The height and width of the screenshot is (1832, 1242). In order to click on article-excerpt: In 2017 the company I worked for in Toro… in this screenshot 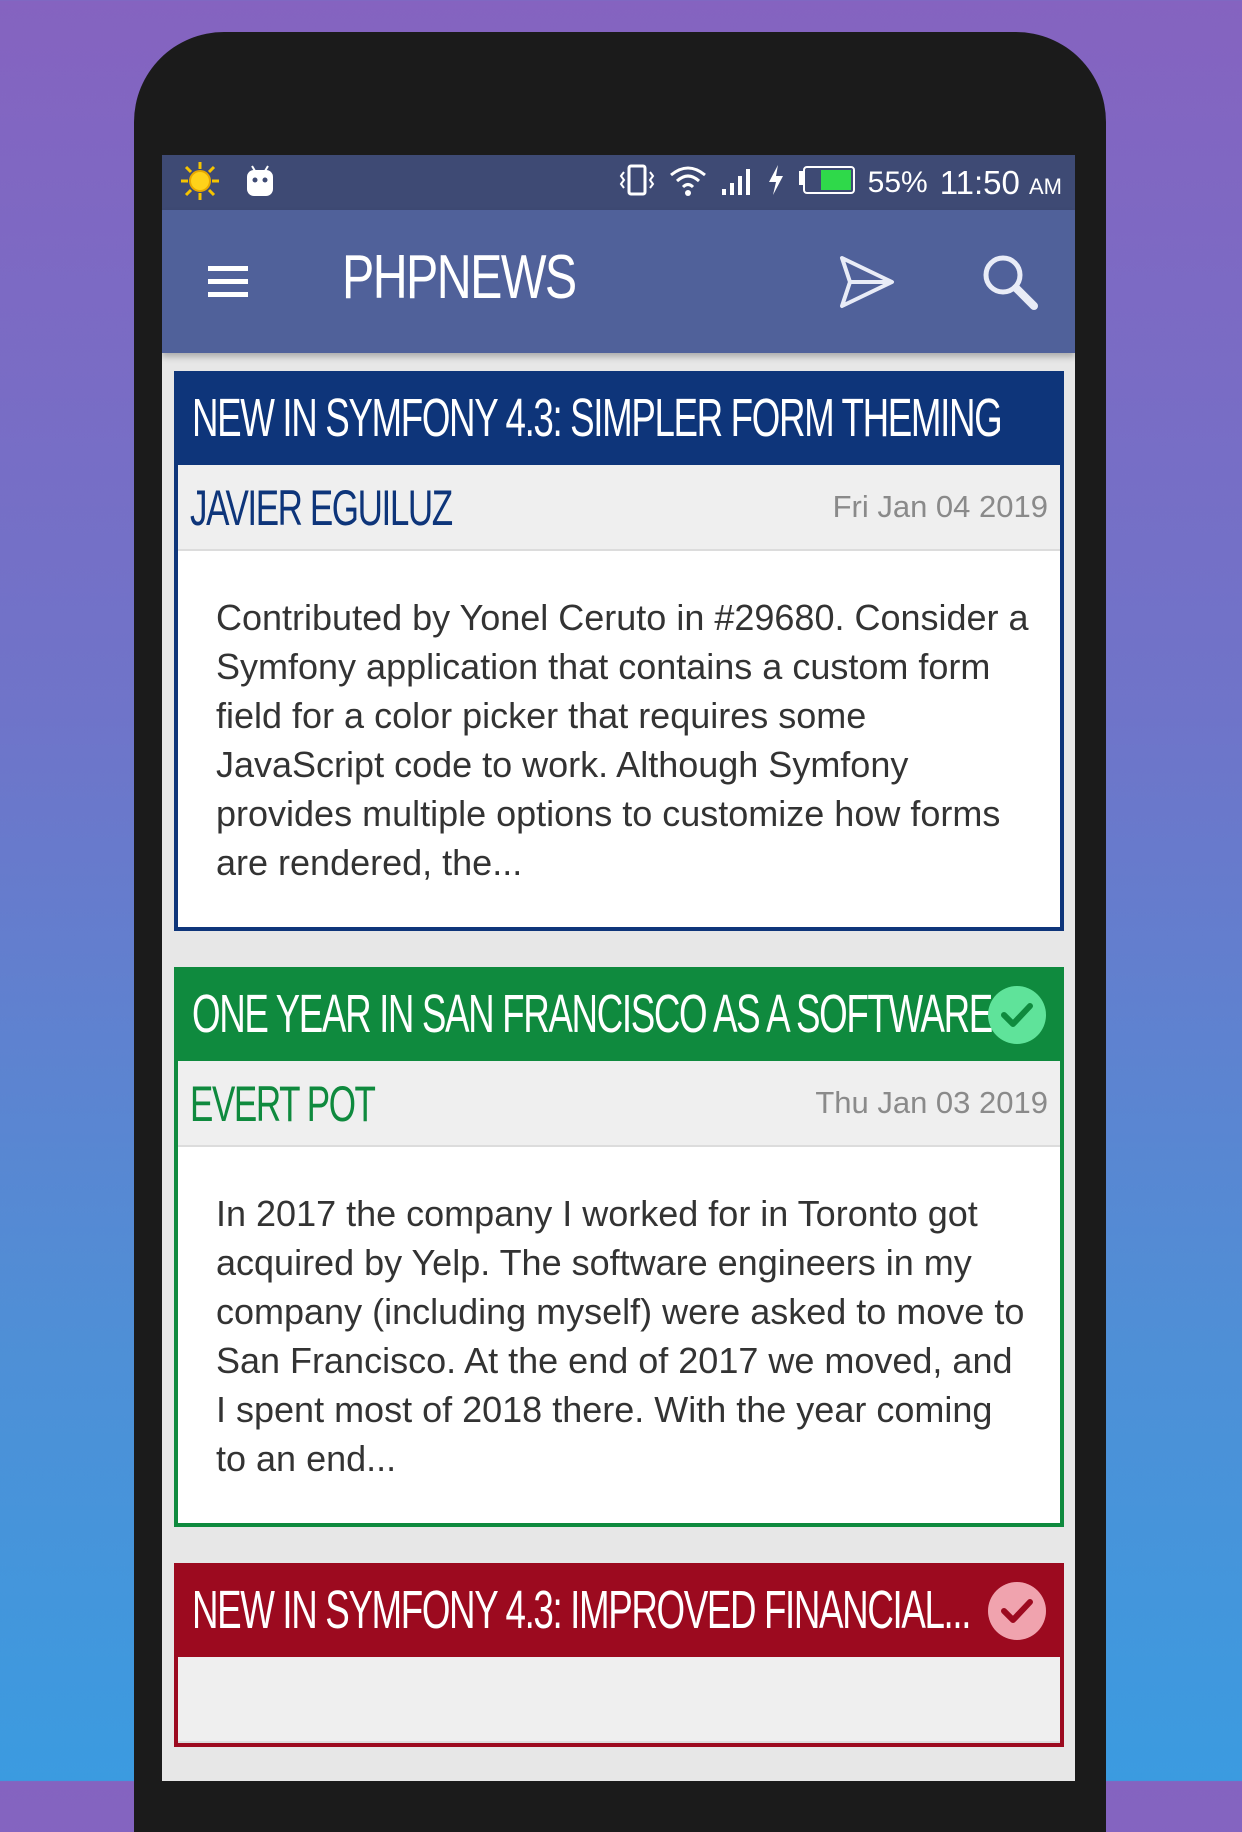, I will do `click(620, 1336)`.